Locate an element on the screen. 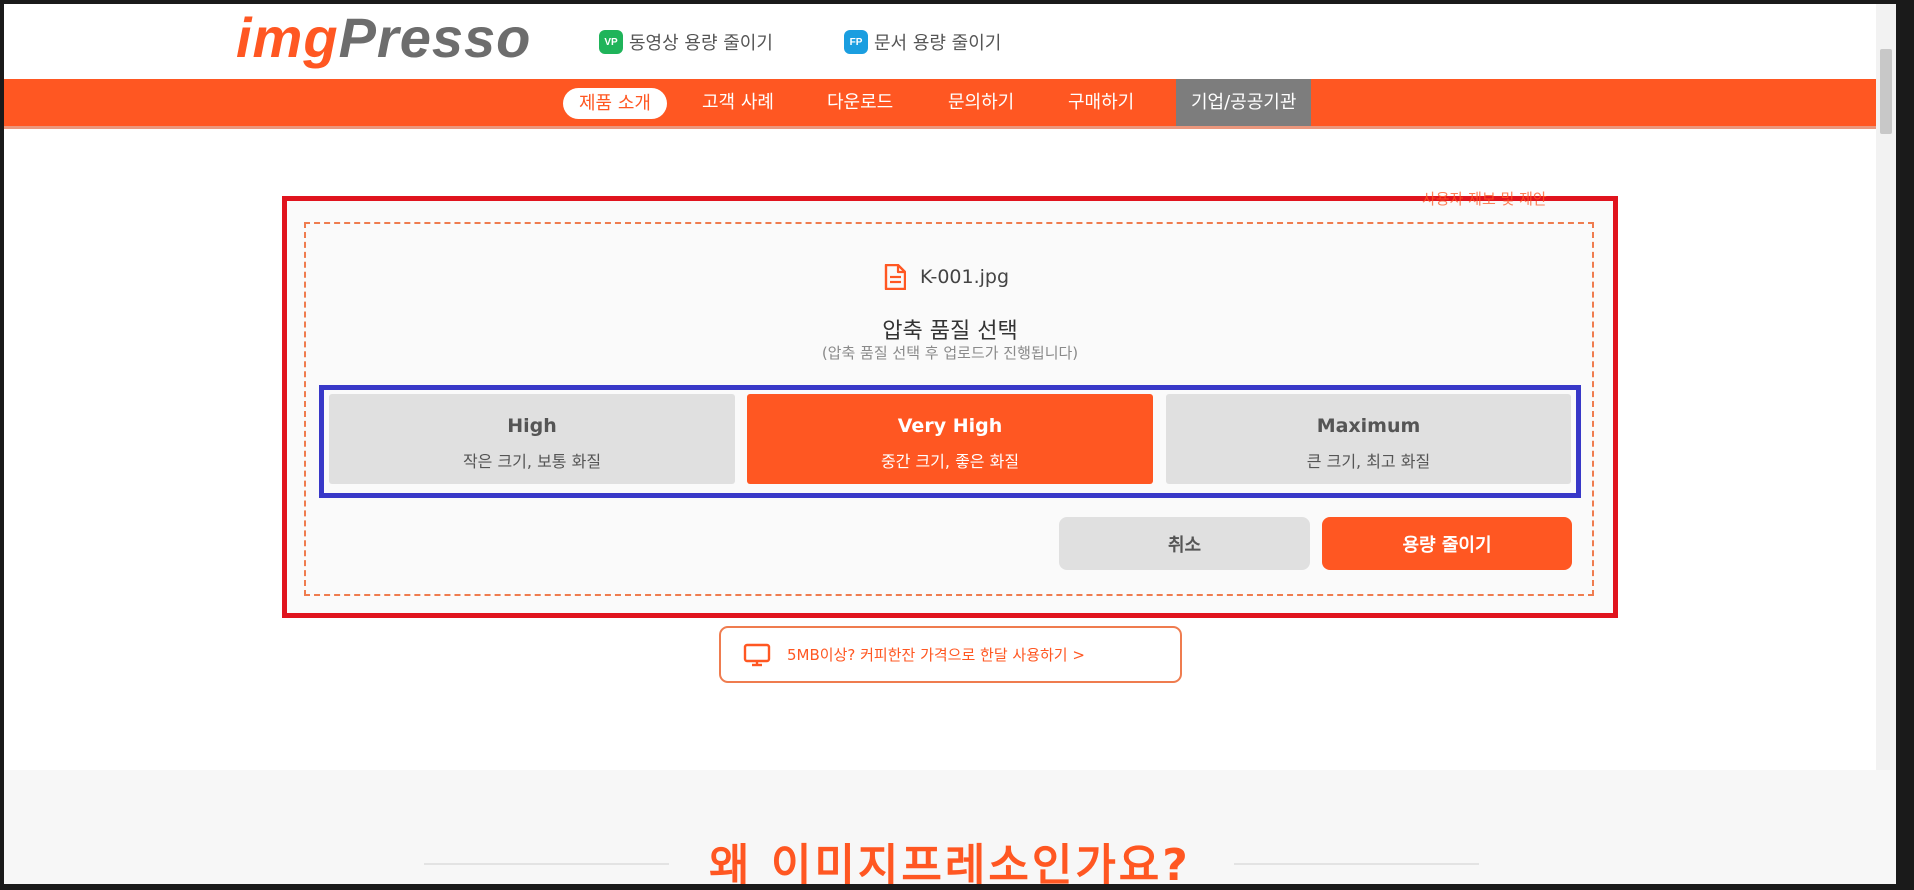 The width and height of the screenshot is (1914, 890). vp-badge-icon: VP is located at coordinates (611, 42).